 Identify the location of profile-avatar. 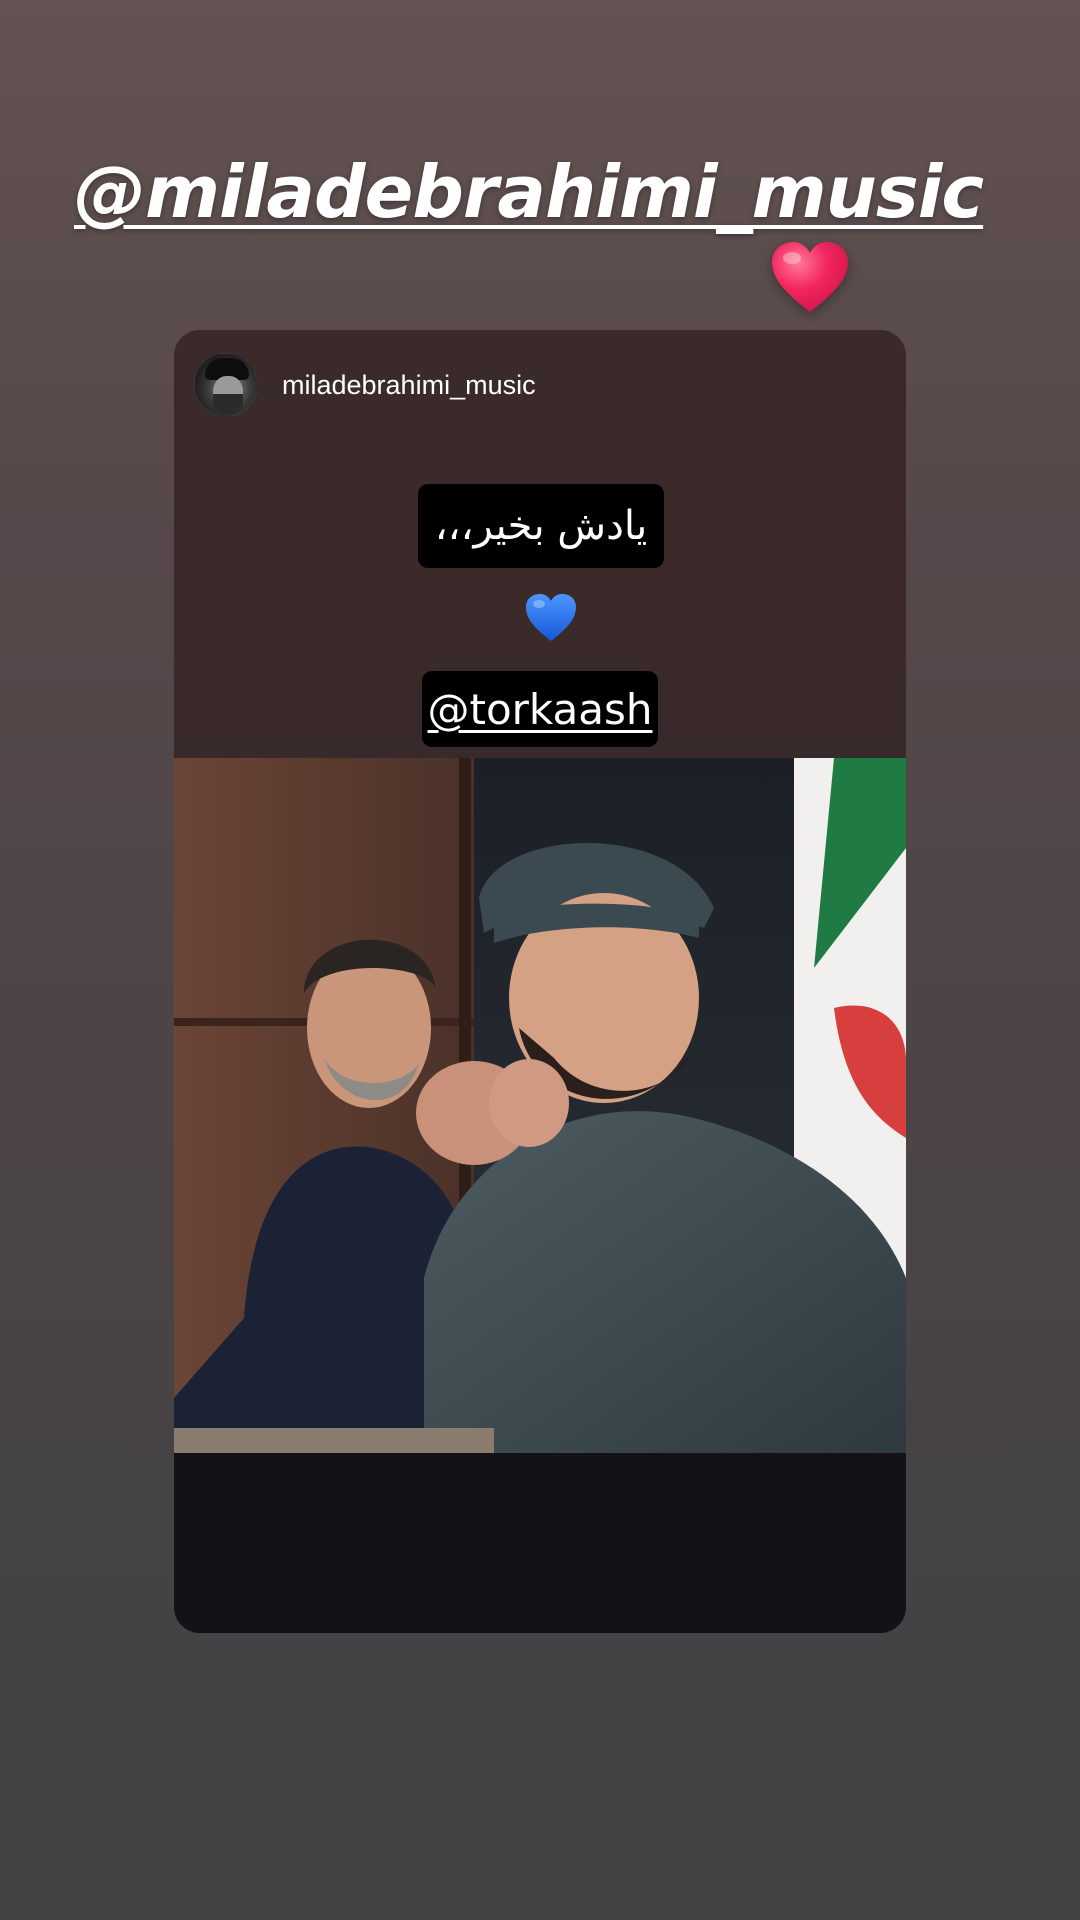
(226, 385).